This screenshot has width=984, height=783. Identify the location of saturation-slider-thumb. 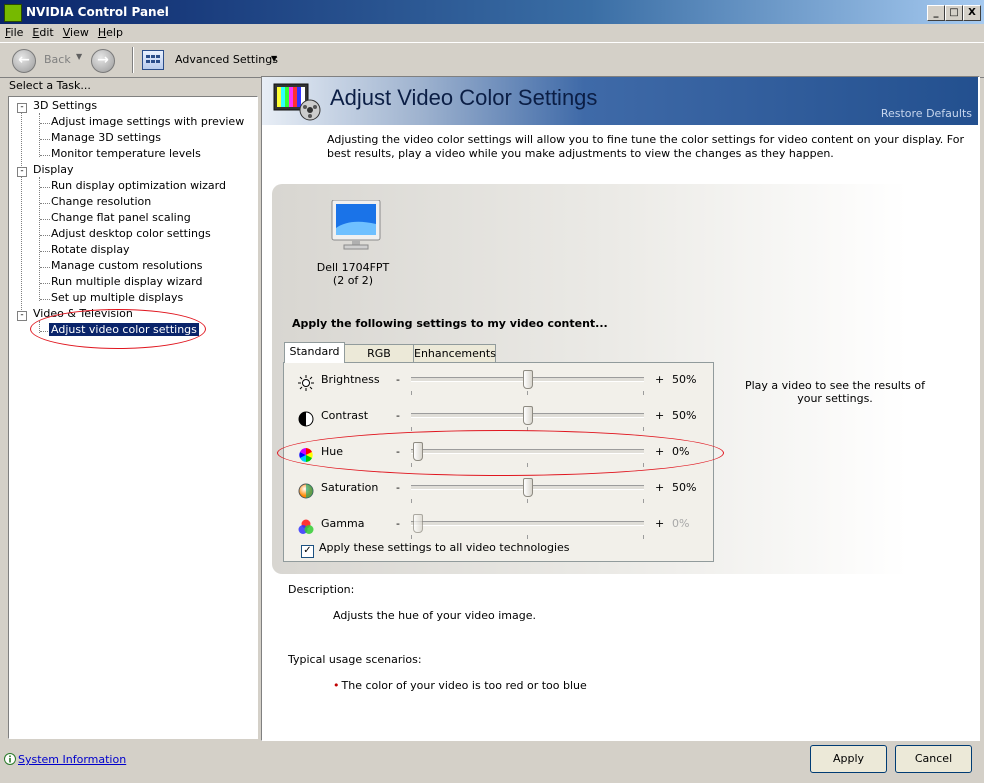
(527, 487).